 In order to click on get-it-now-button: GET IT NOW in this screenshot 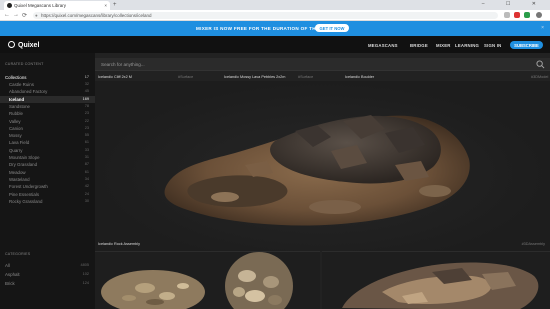, I will do `click(332, 28)`.